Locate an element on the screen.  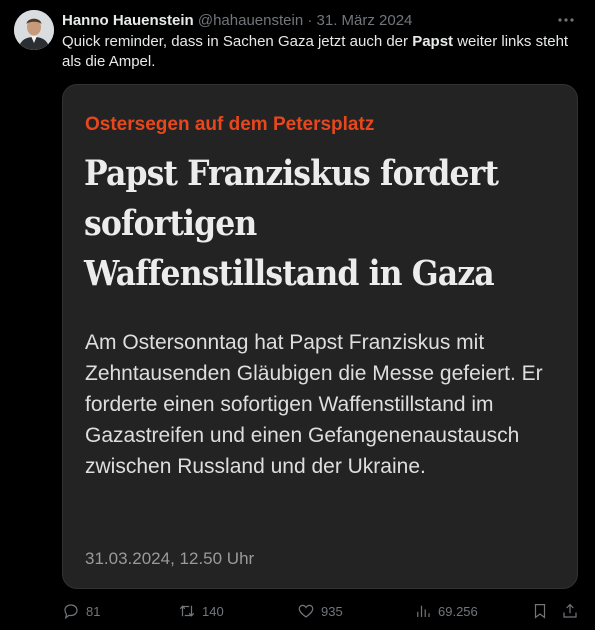
share-icon is located at coordinates (570, 610).